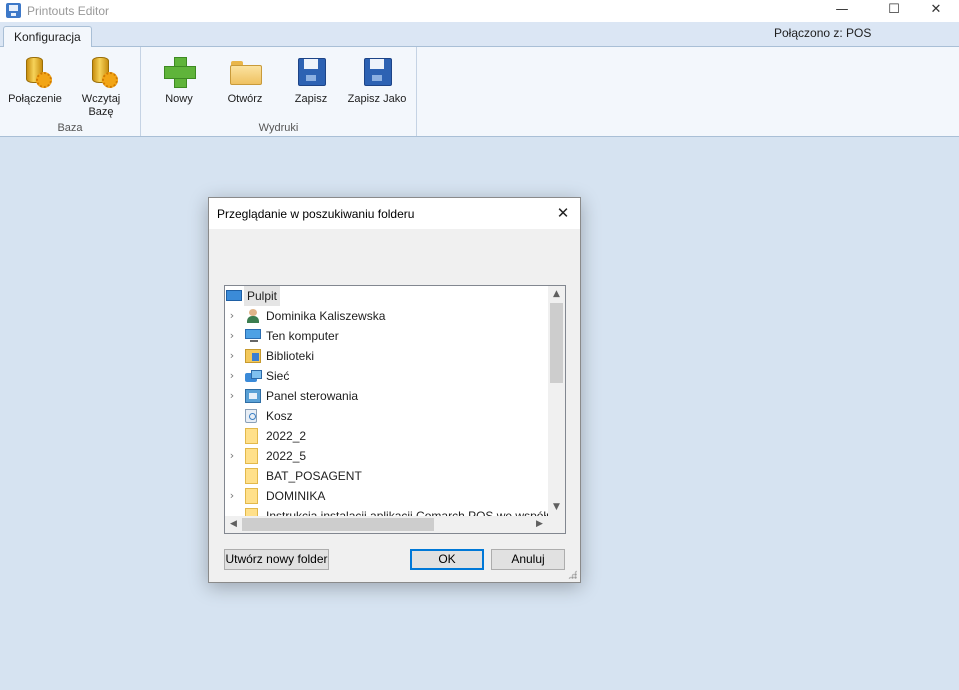 The image size is (959, 690). What do you see at coordinates (479, 35) in the screenshot?
I see `ribbon-tabstrip: Konfiguracja Połączono z: POS` at bounding box center [479, 35].